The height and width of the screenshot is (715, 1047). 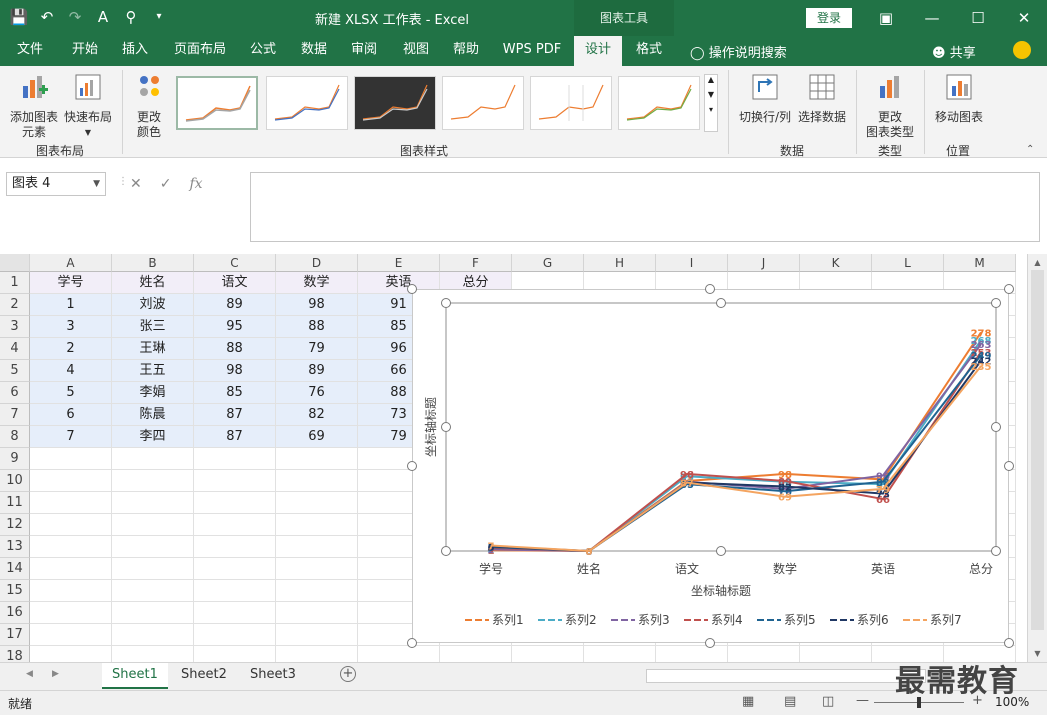 I want to click on tab-insert: 插入, so click(x=135, y=51).